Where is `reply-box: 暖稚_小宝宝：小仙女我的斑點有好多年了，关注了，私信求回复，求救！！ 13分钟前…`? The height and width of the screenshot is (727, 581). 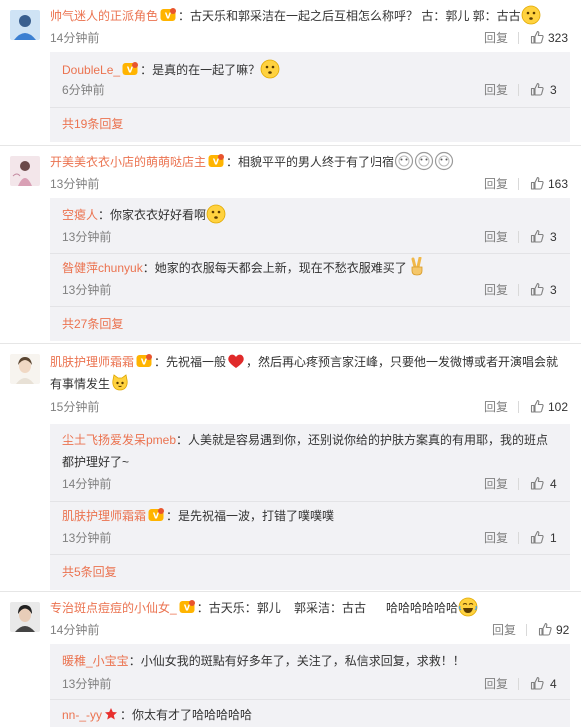 reply-box: 暖稚_小宝宝：小仙女我的斑點有好多年了，关注了，私信求回复，求救！！ 13分钟前… is located at coordinates (310, 685).